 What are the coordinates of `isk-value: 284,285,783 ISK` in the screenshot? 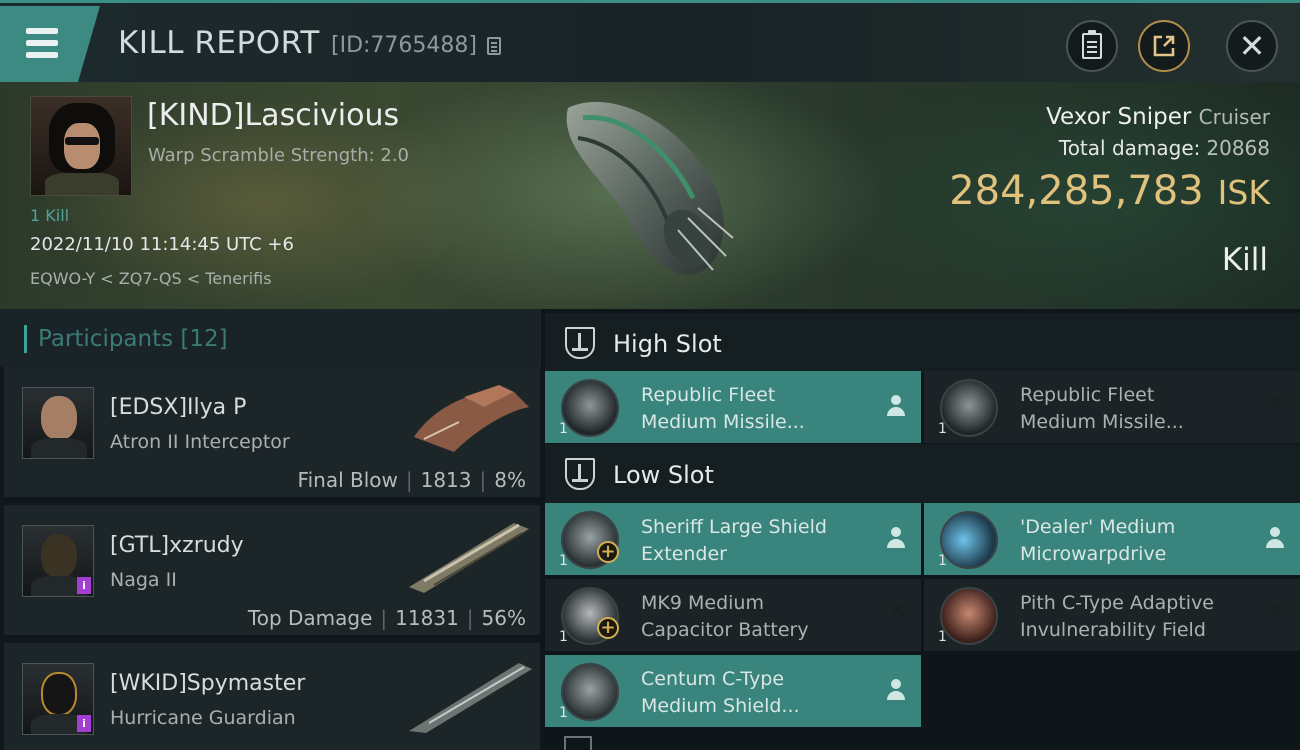 It's located at (1109, 191).